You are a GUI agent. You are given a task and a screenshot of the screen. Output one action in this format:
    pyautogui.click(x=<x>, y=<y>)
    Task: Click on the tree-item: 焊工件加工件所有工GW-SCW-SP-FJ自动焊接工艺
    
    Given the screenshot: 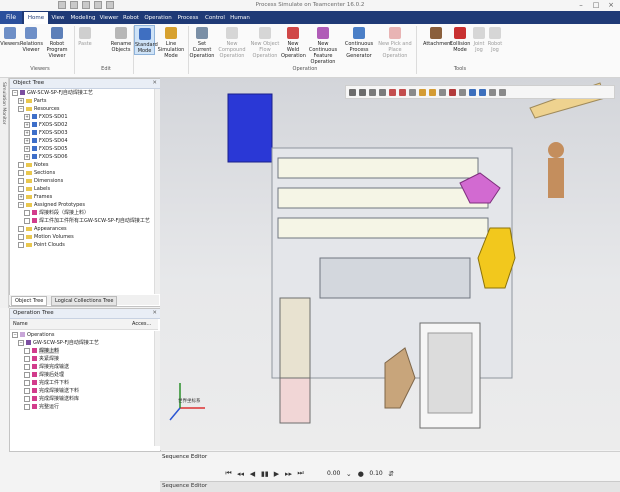 What is the action you would take?
    pyautogui.click(x=87, y=221)
    